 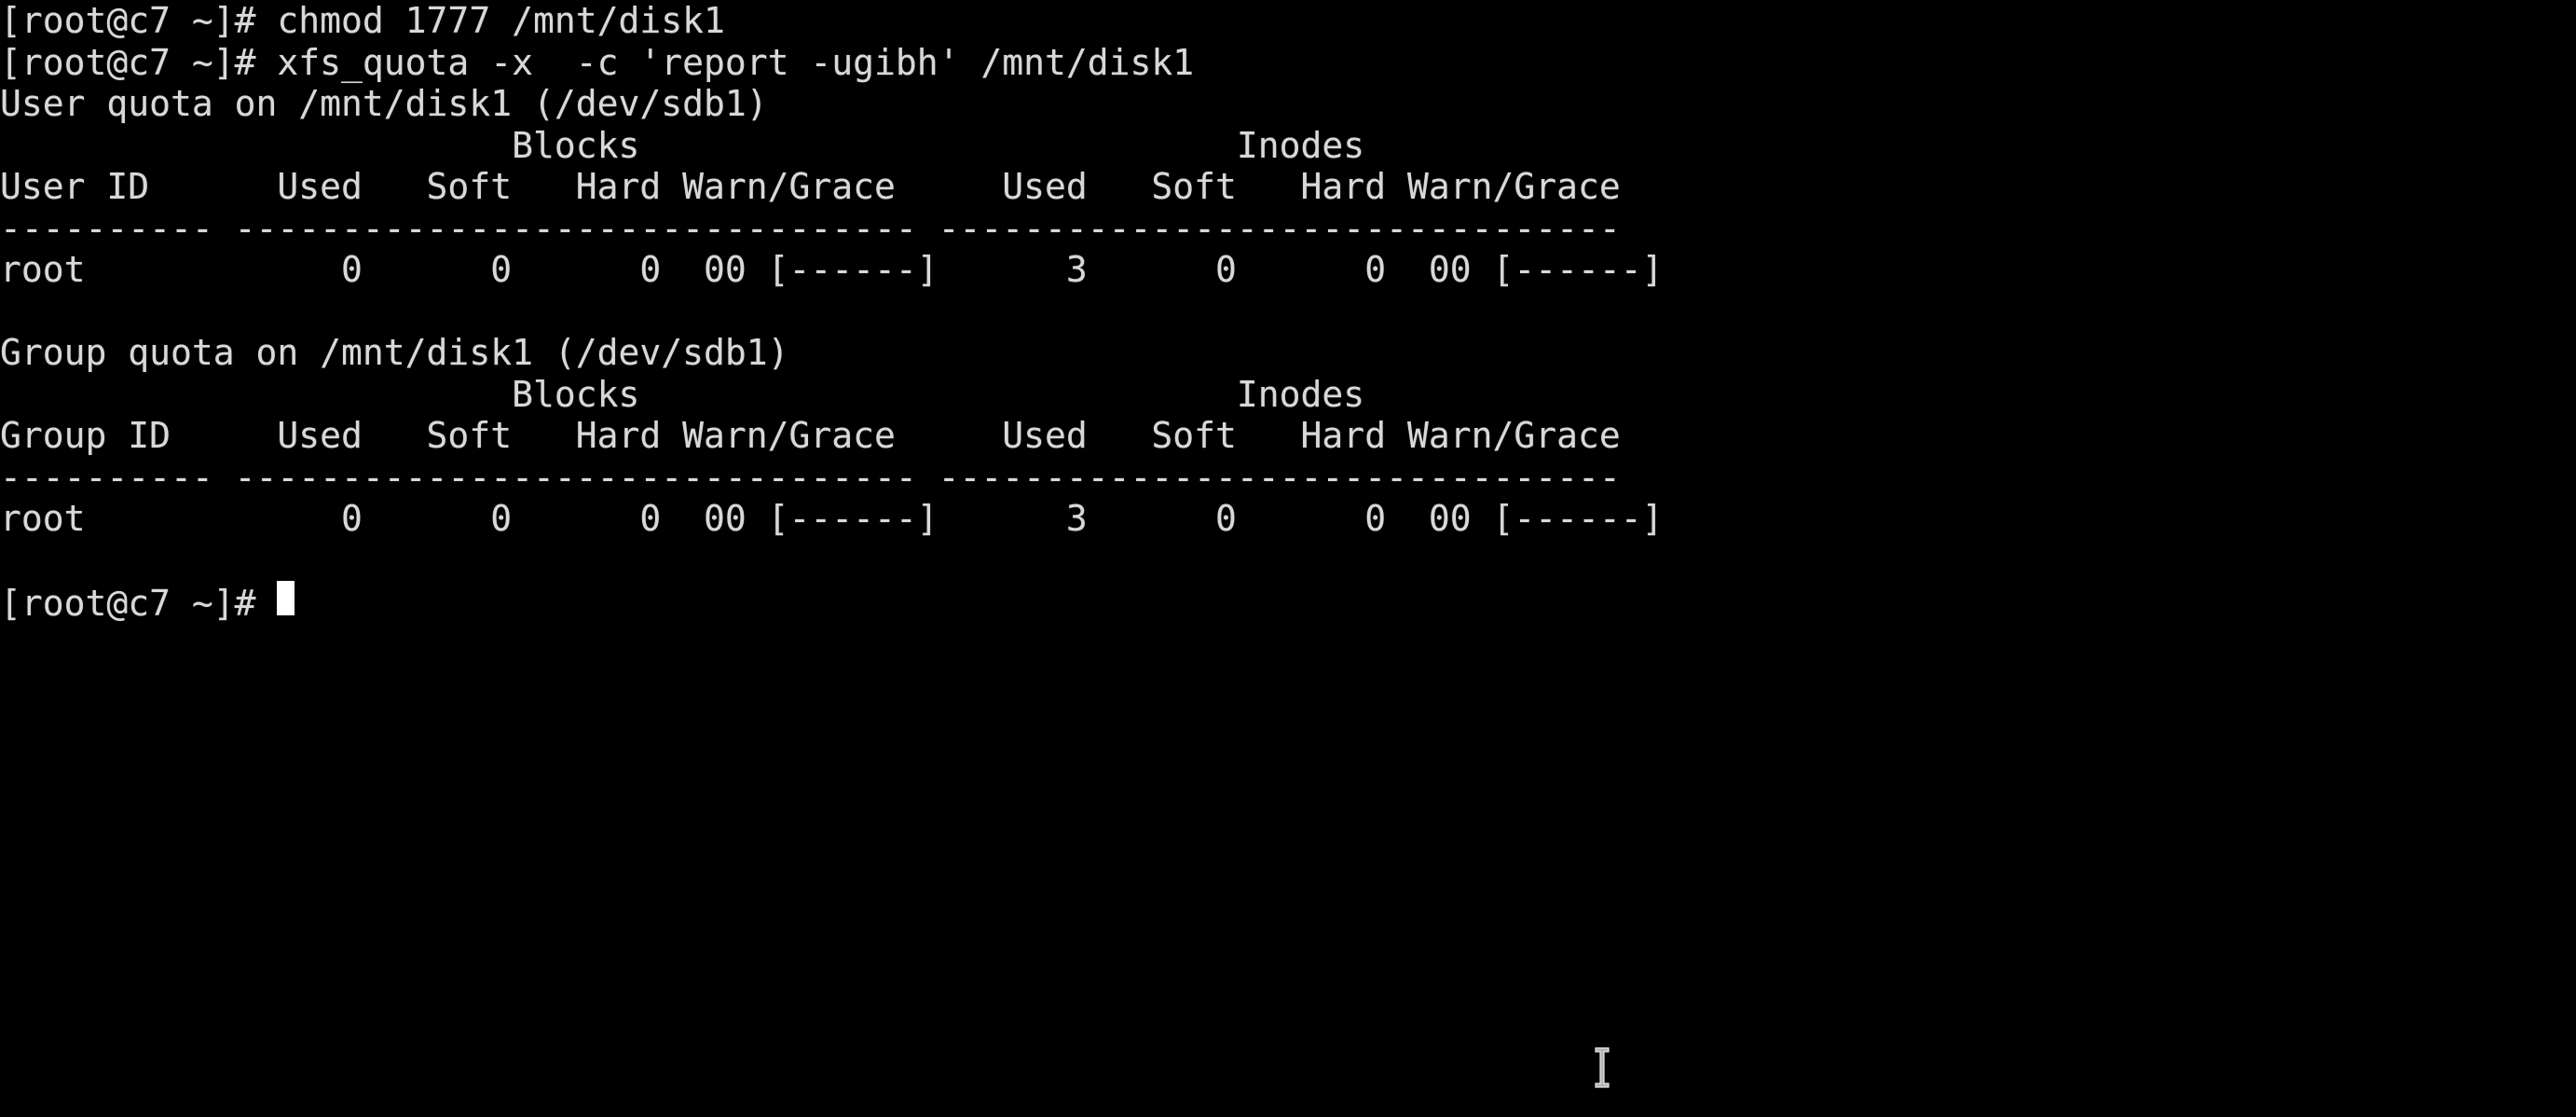 I want to click on terminal-line-user-quota-heading: User quota on /mnt/disk1 (/dev/sdb1), so click(x=384, y=104).